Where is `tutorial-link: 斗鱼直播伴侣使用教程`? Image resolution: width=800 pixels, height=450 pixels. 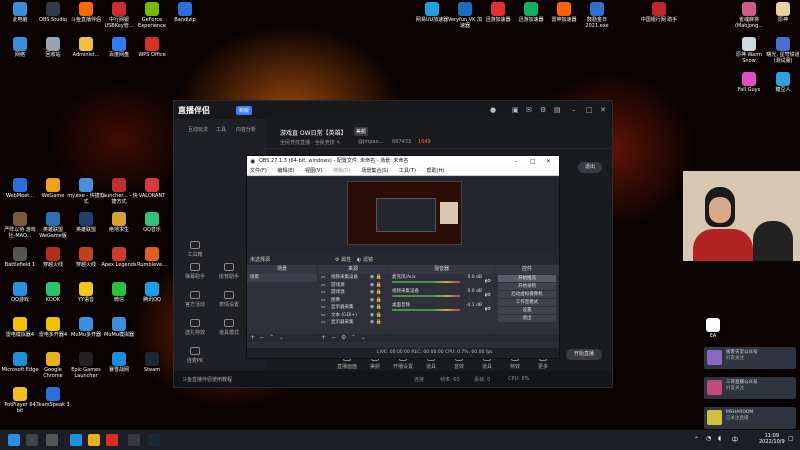 tutorial-link: 斗鱼直播伴侣使用教程 is located at coordinates (207, 379).